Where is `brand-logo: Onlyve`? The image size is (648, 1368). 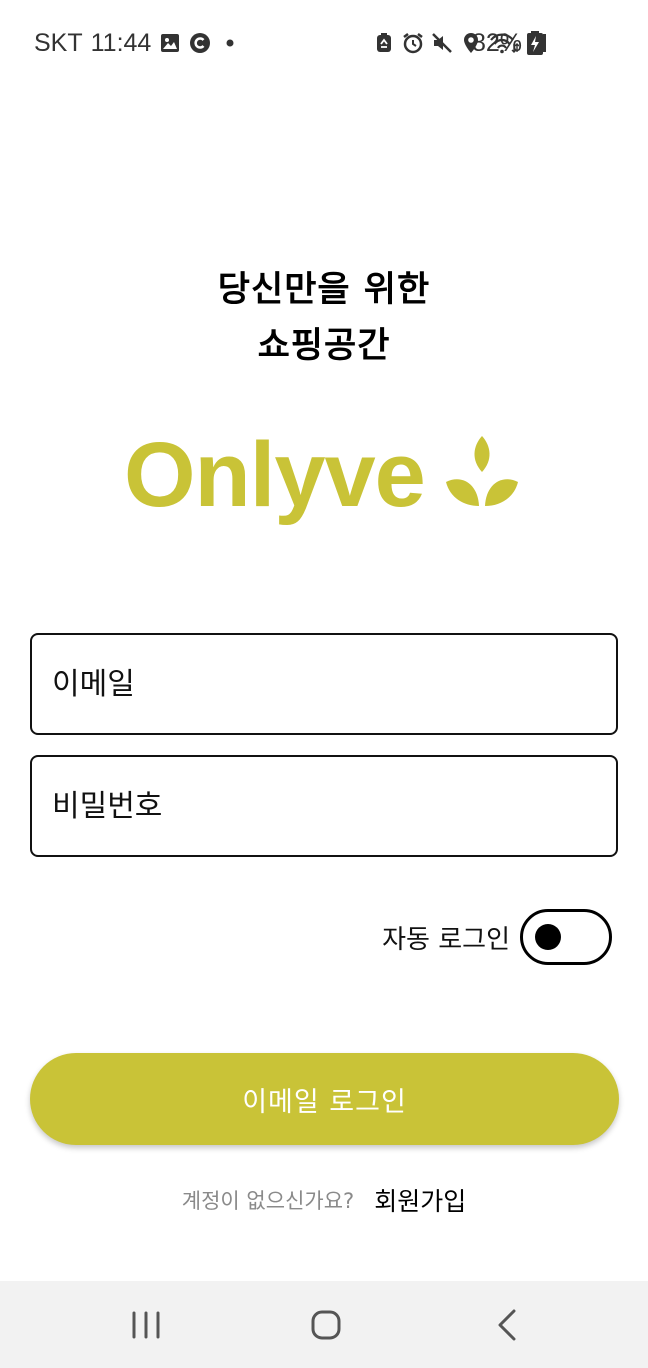 brand-logo: Onlyve is located at coordinates (324, 480).